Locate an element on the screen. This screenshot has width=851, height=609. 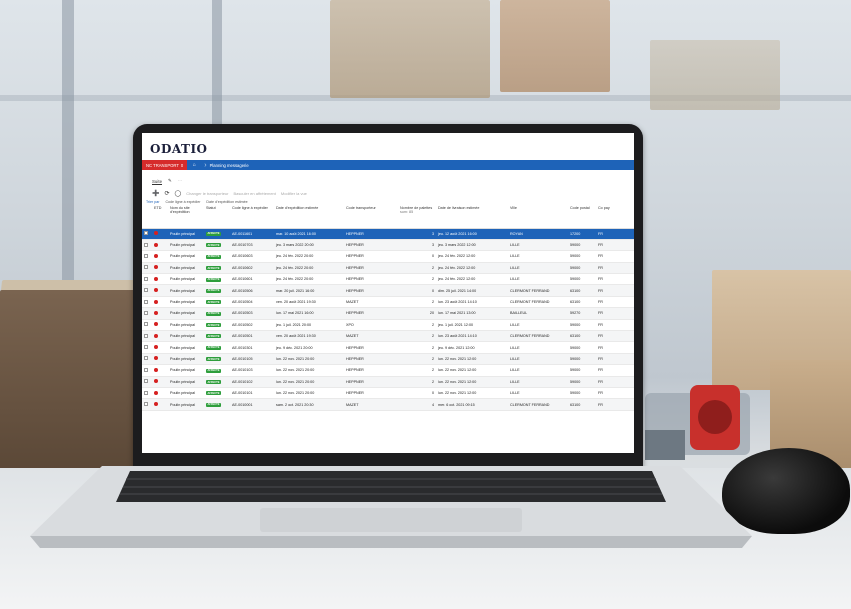
cell-delivery-date: lun. 17 mai 2021 13:00 is located at coordinates (472, 313).